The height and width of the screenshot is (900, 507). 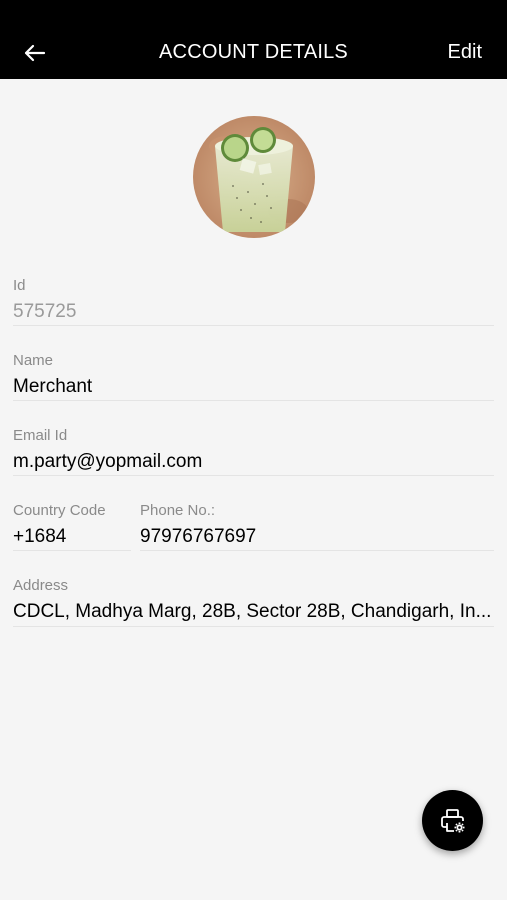 I want to click on drink-glass-image, so click(x=254, y=177).